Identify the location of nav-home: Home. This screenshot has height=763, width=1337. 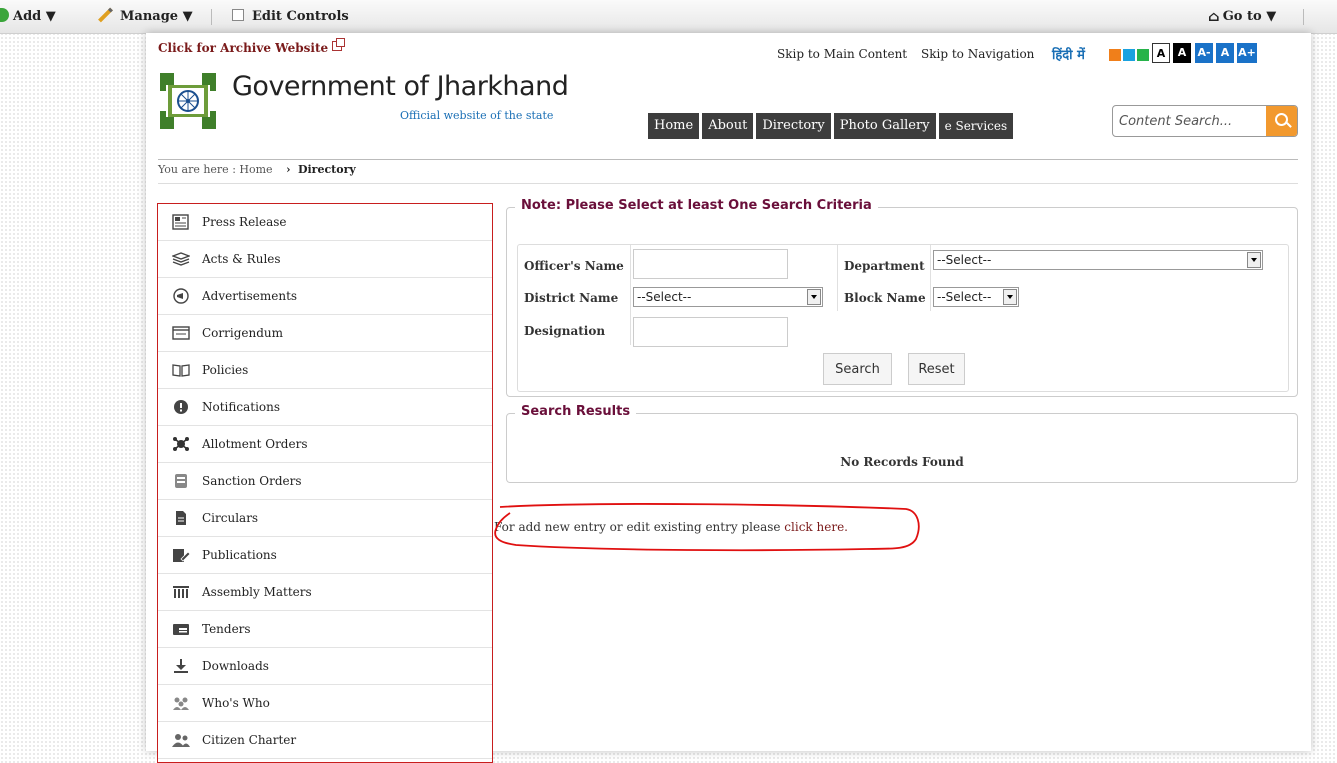
(674, 126).